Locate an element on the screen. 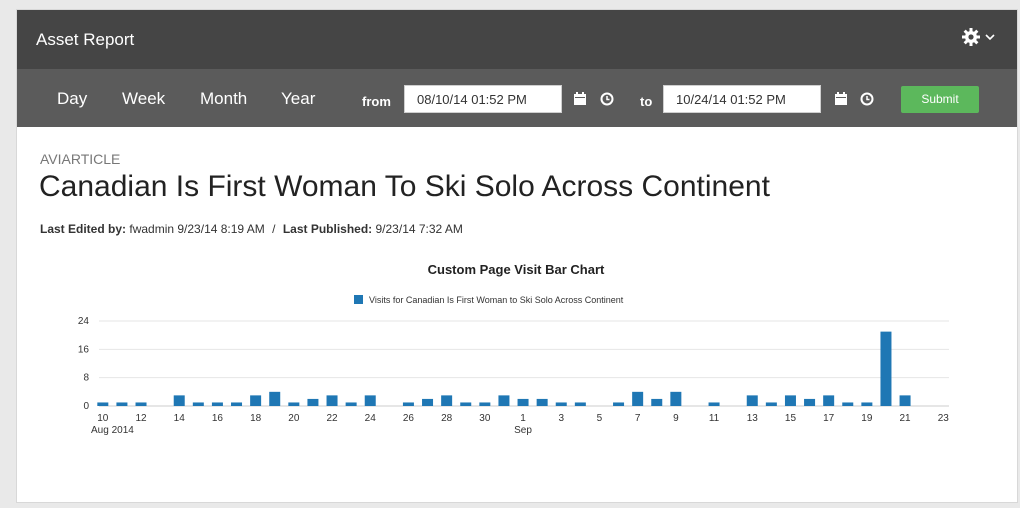 The width and height of the screenshot is (1020, 508). x-tick-label: 23 is located at coordinates (944, 418).